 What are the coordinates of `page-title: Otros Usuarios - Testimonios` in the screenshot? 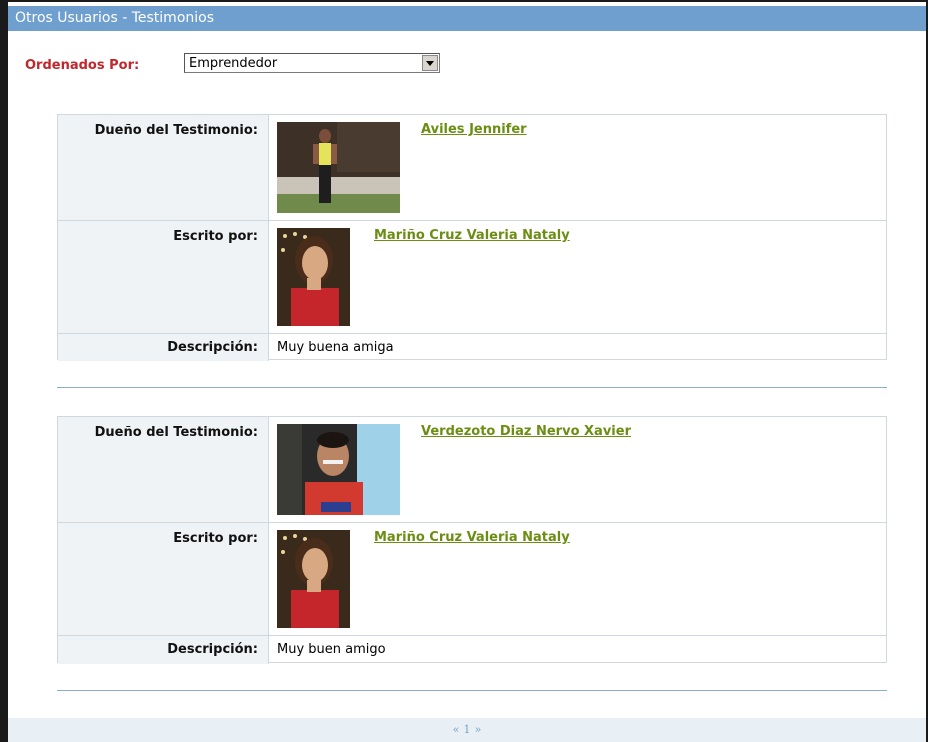 It's located at (467, 18).